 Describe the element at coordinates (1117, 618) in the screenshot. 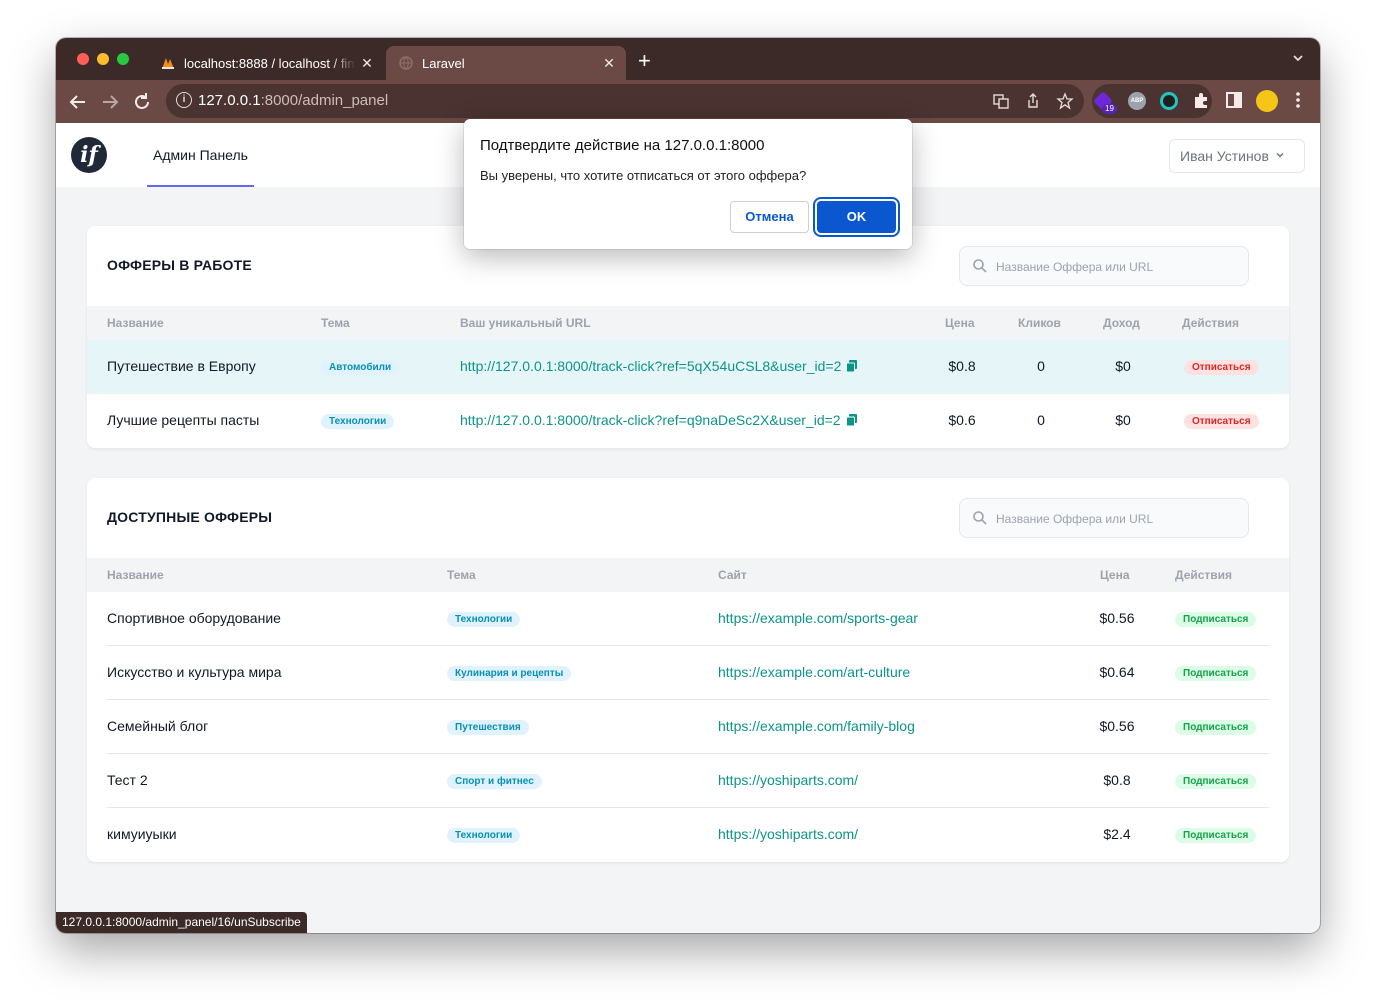

I see `price: $0.56` at that location.